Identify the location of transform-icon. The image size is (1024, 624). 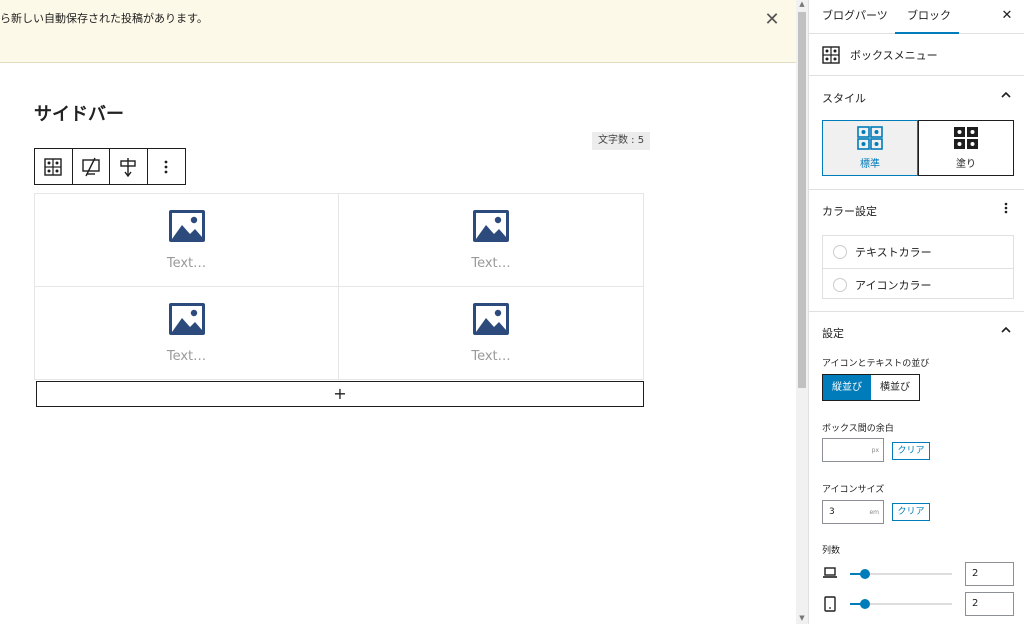
(91, 166).